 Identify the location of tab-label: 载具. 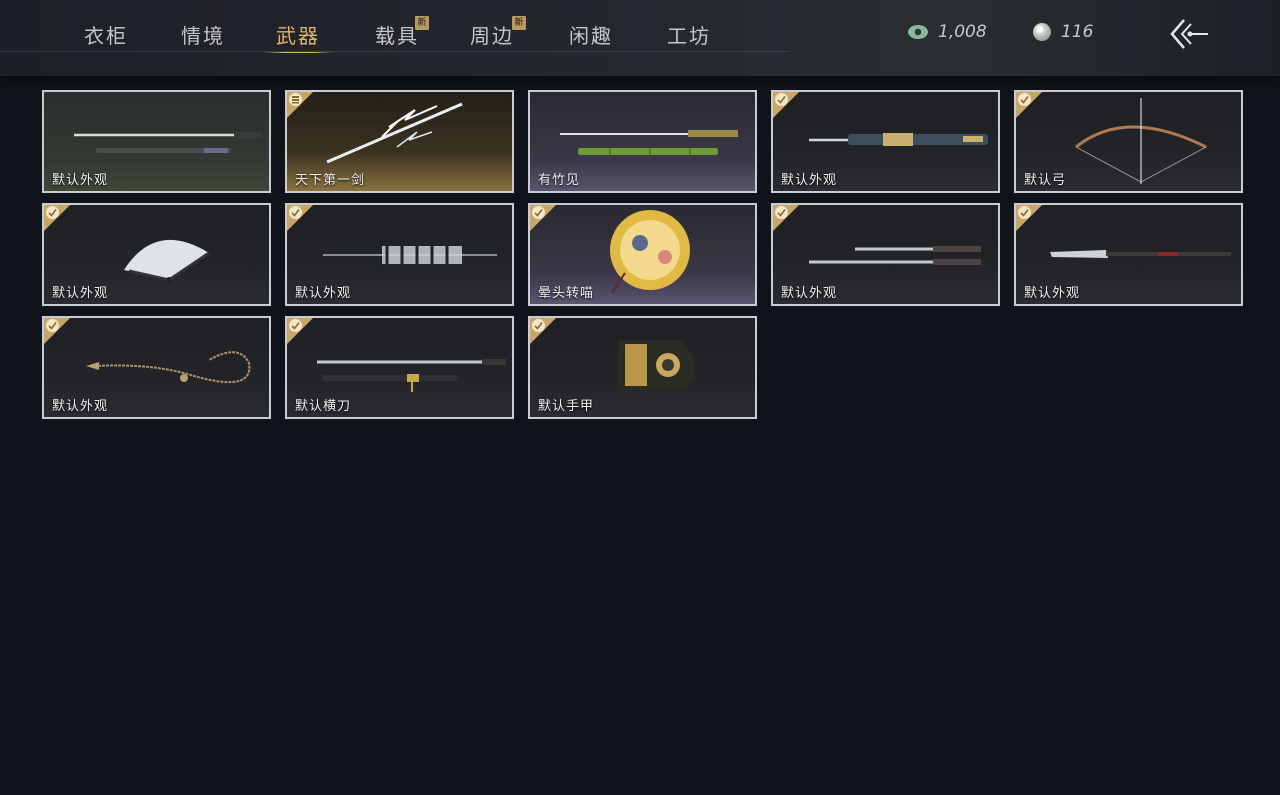
(397, 36).